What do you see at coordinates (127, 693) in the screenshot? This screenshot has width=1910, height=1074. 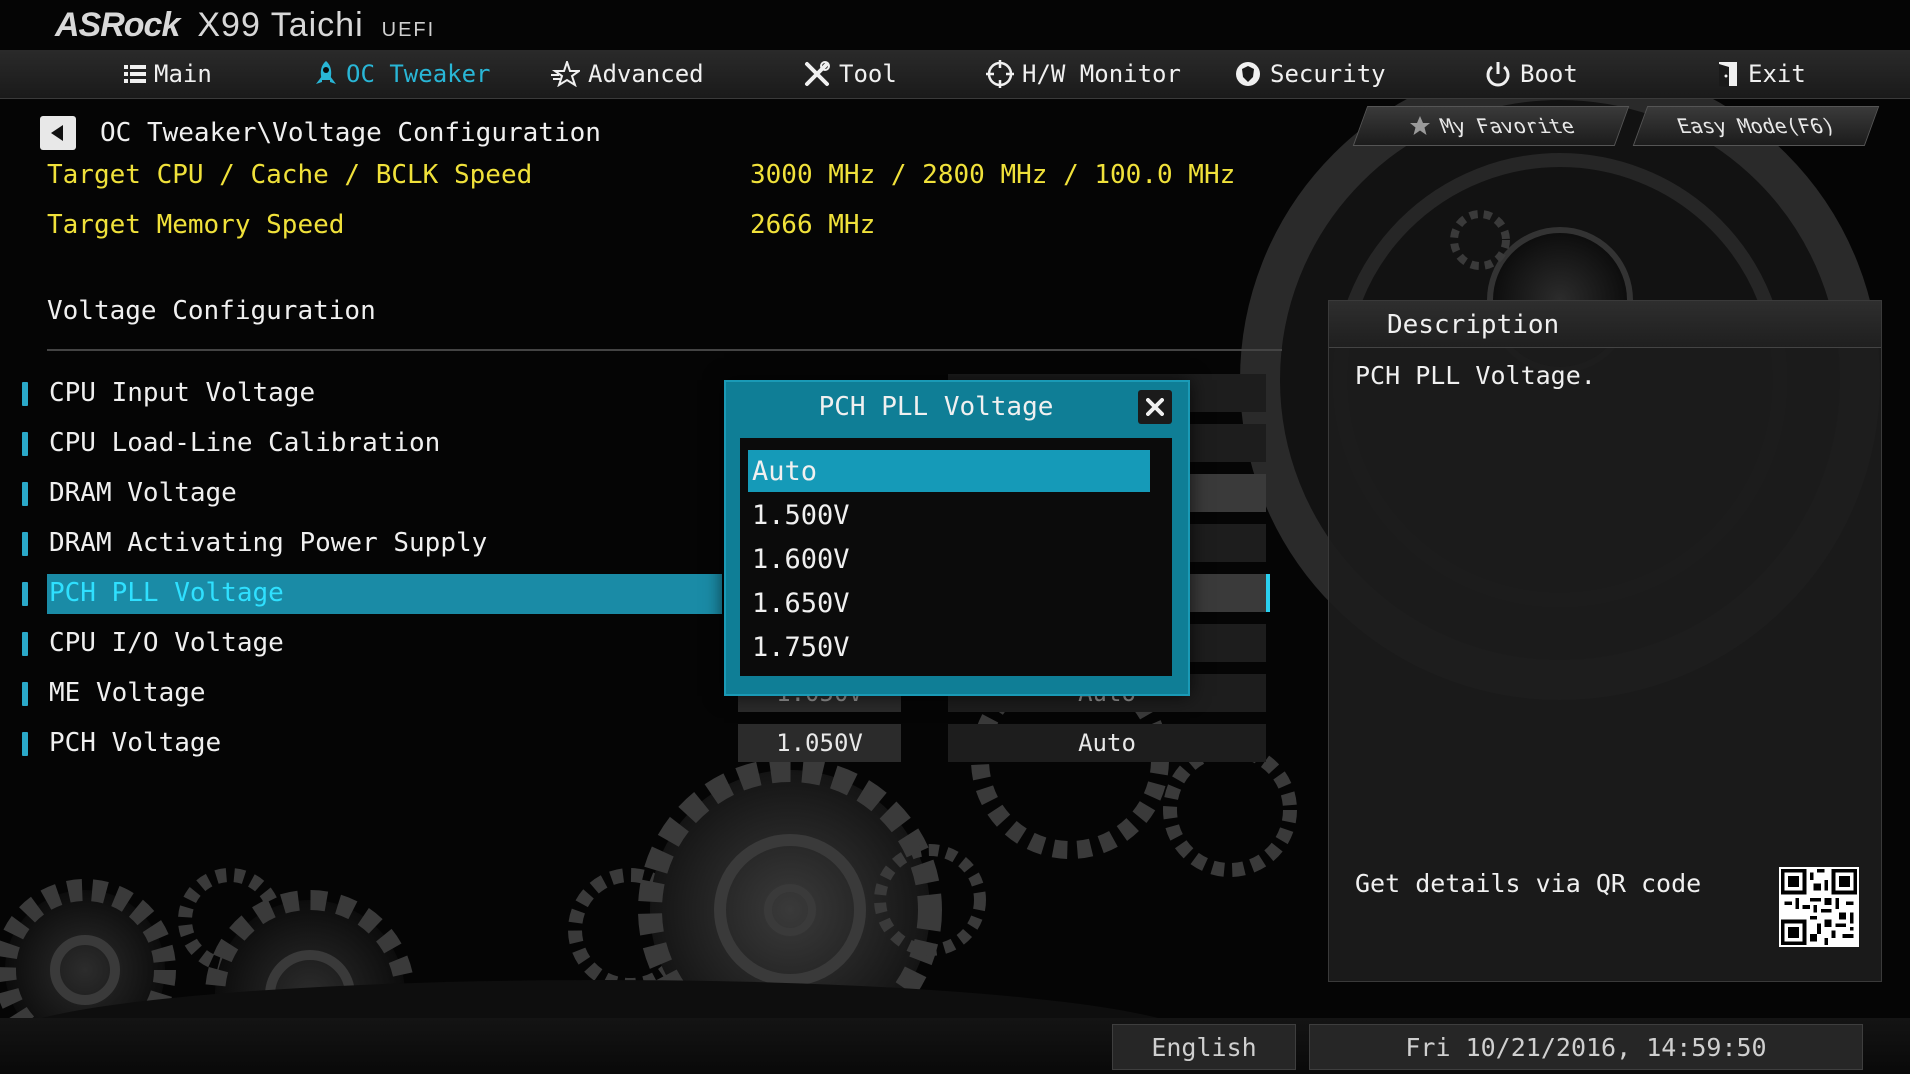 I see `setting-label: ME Voltage` at bounding box center [127, 693].